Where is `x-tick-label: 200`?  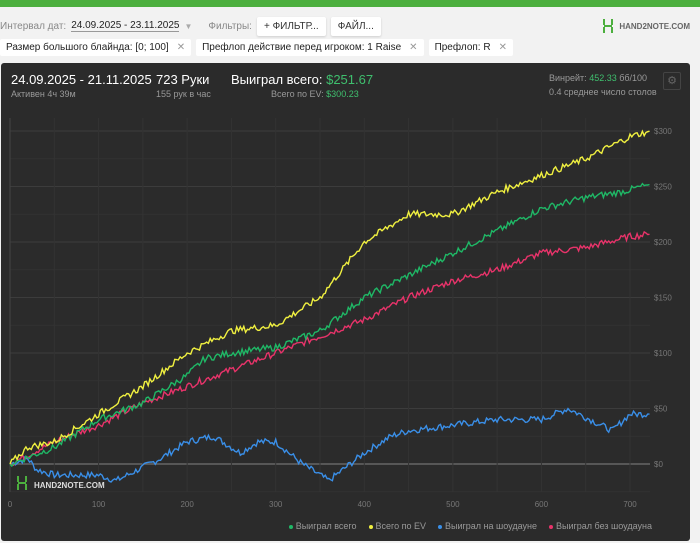
x-tick-label: 200 is located at coordinates (187, 504).